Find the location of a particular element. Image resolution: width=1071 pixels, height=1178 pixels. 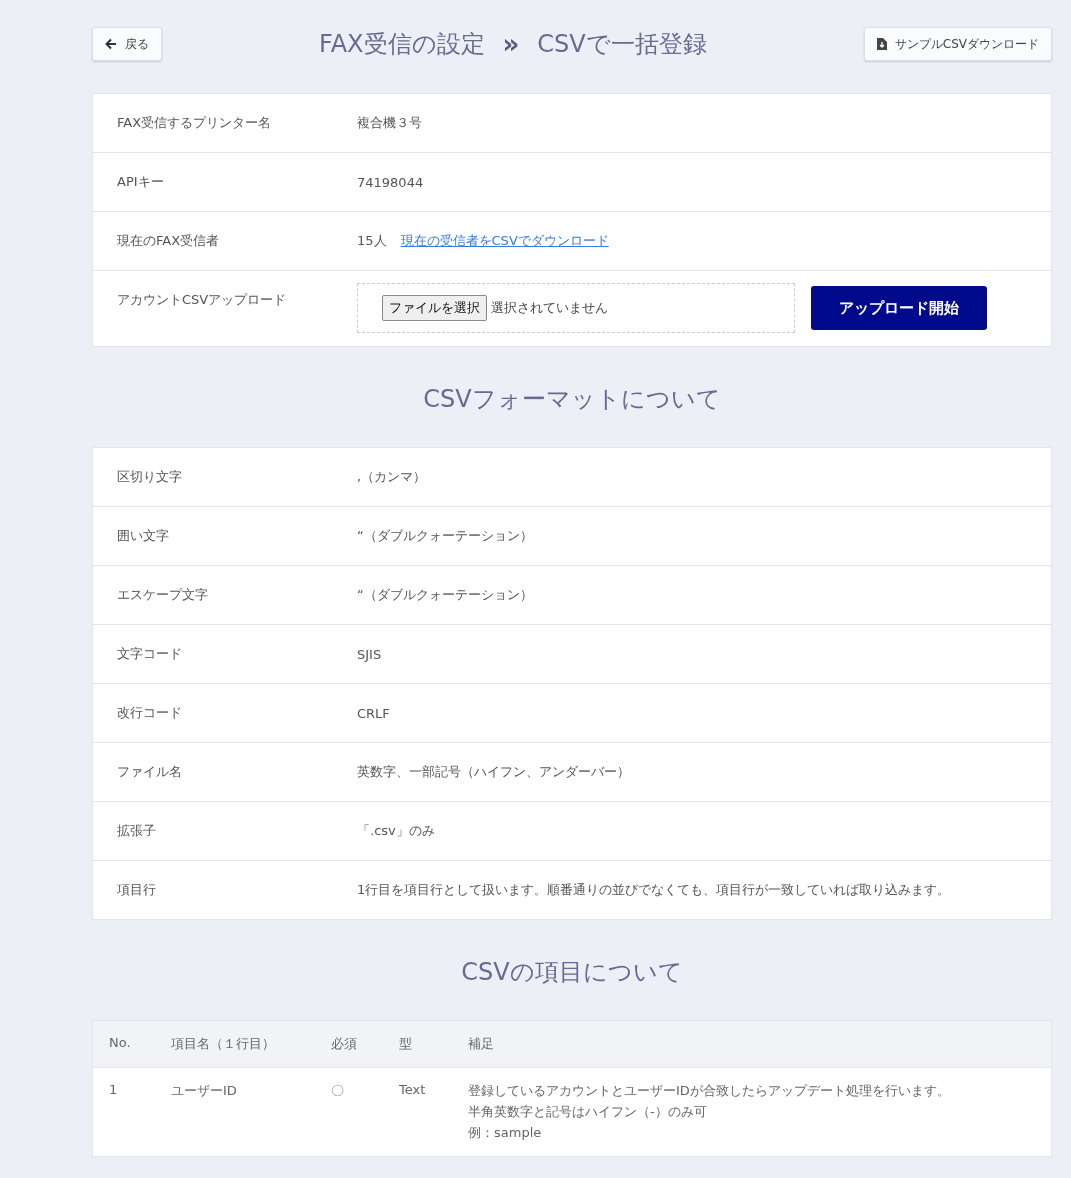

table-cell-text: 例：sample is located at coordinates (505, 1133).